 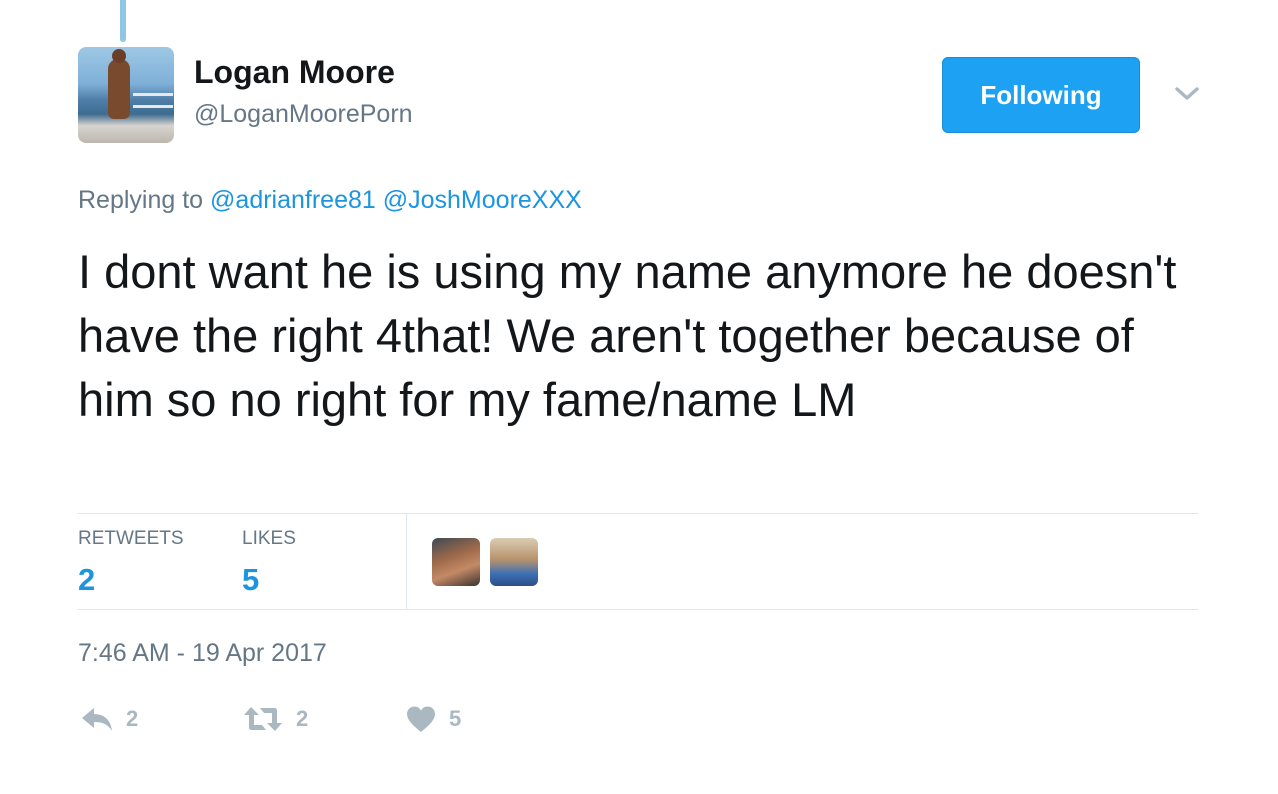 I want to click on reply-icon, so click(x=97, y=719).